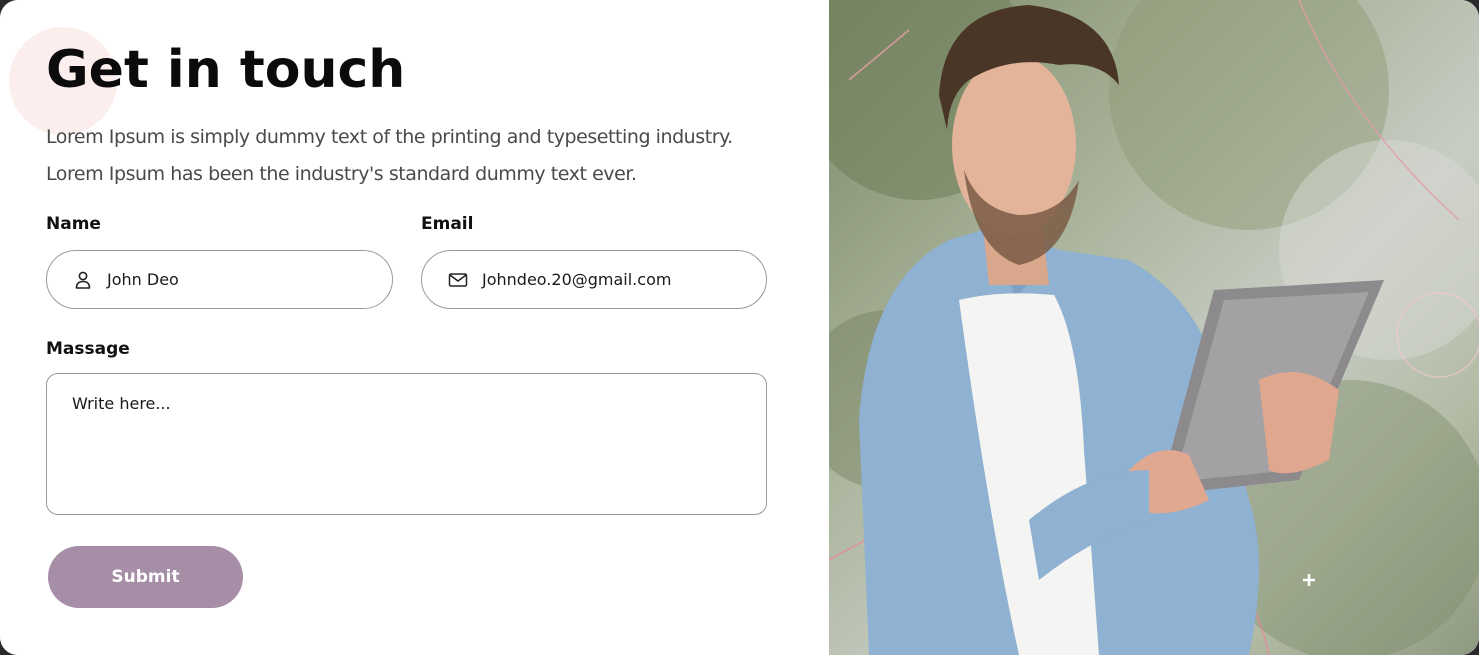 This screenshot has width=1479, height=655. Describe the element at coordinates (83, 280) in the screenshot. I see `user-icon` at that location.